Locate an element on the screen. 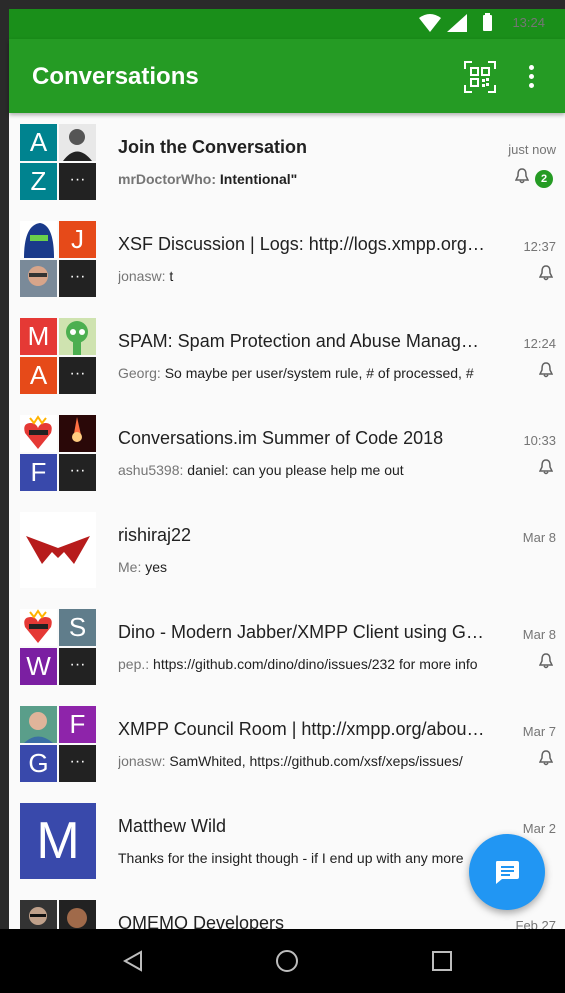 Image resolution: width=565 pixels, height=993 pixels. preview-sender: pep.: is located at coordinates (134, 664).